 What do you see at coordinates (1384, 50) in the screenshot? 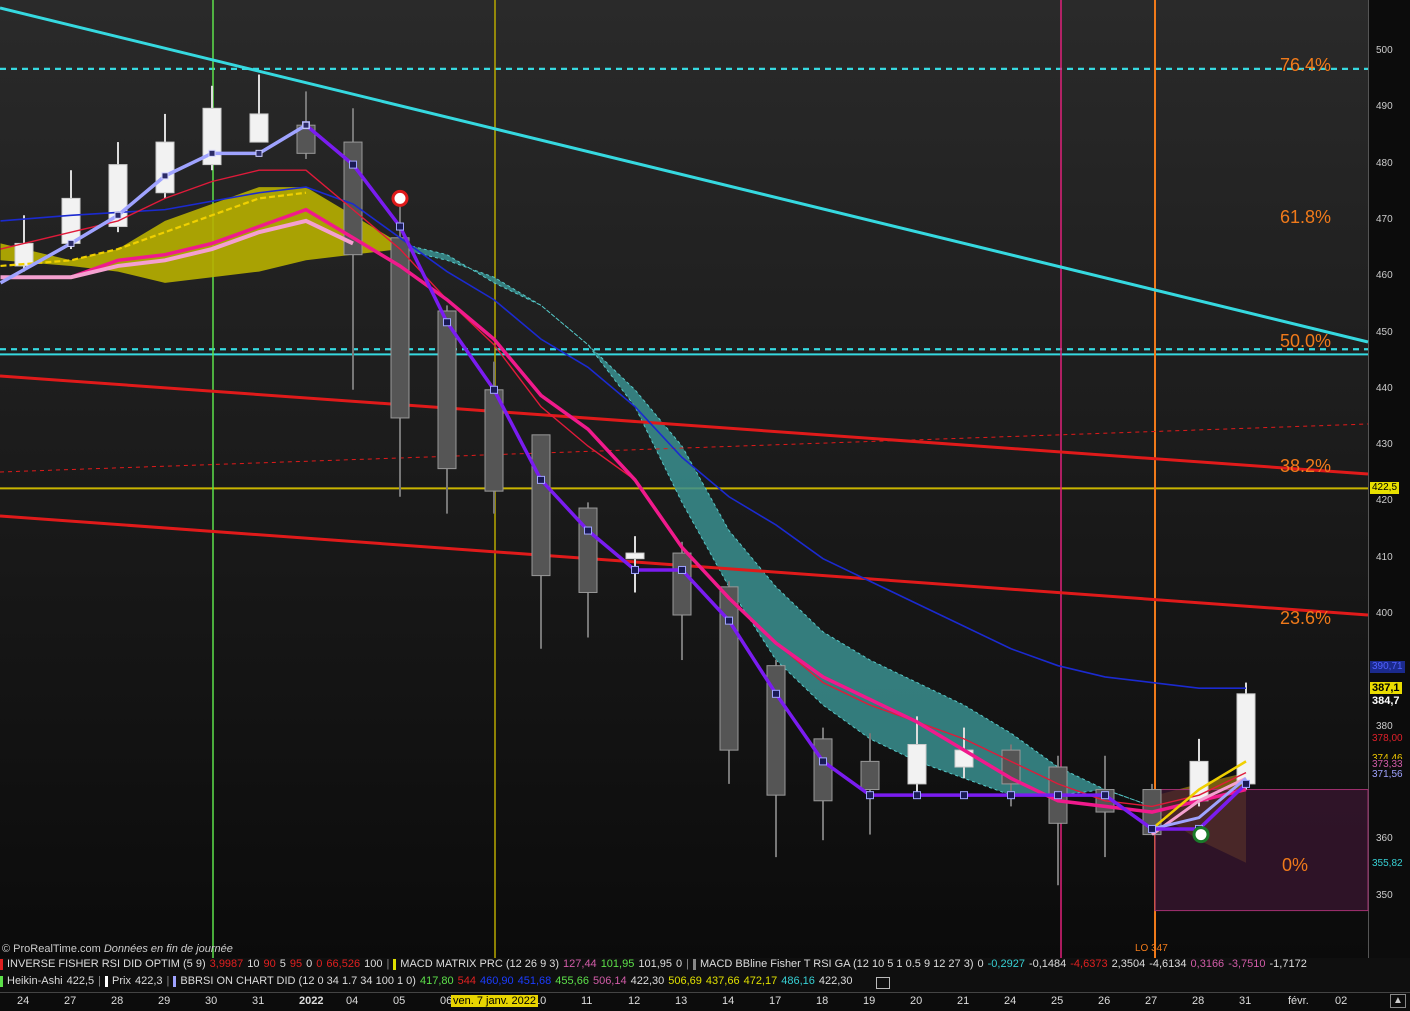
I see `price-tick-label: 500` at bounding box center [1384, 50].